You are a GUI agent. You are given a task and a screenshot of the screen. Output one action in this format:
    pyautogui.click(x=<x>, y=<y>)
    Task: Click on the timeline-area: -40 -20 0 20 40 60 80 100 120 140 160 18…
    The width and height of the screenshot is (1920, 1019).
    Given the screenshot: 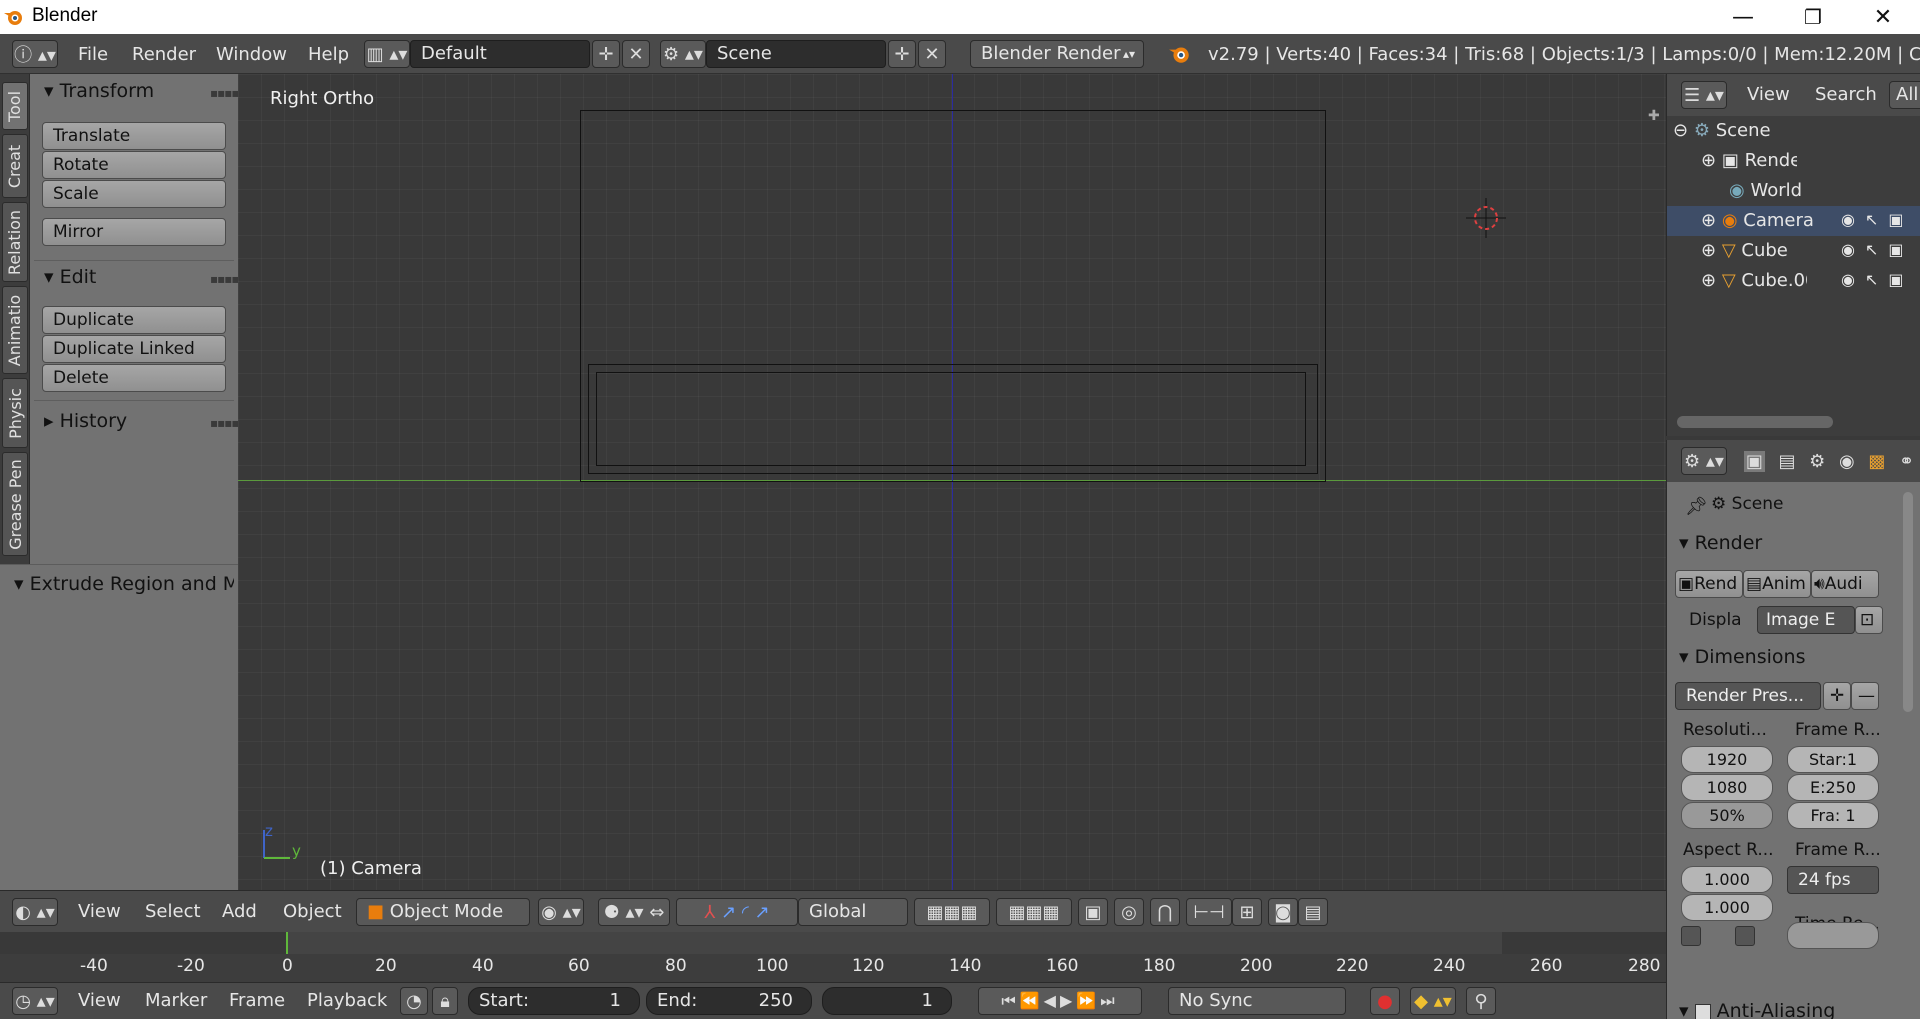 What is the action you would take?
    pyautogui.click(x=833, y=959)
    